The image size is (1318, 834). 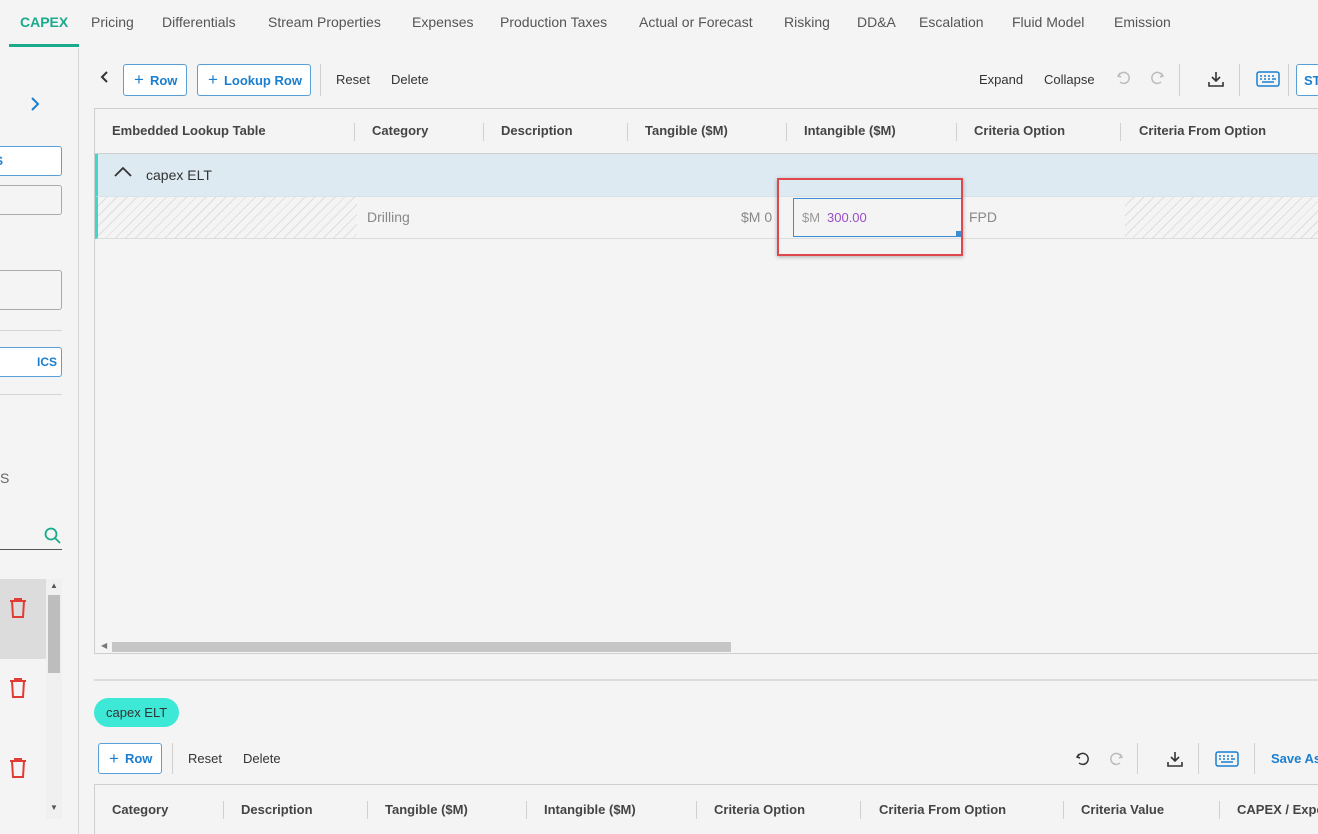 I want to click on scroll-down-icon: ▼, so click(x=54, y=807).